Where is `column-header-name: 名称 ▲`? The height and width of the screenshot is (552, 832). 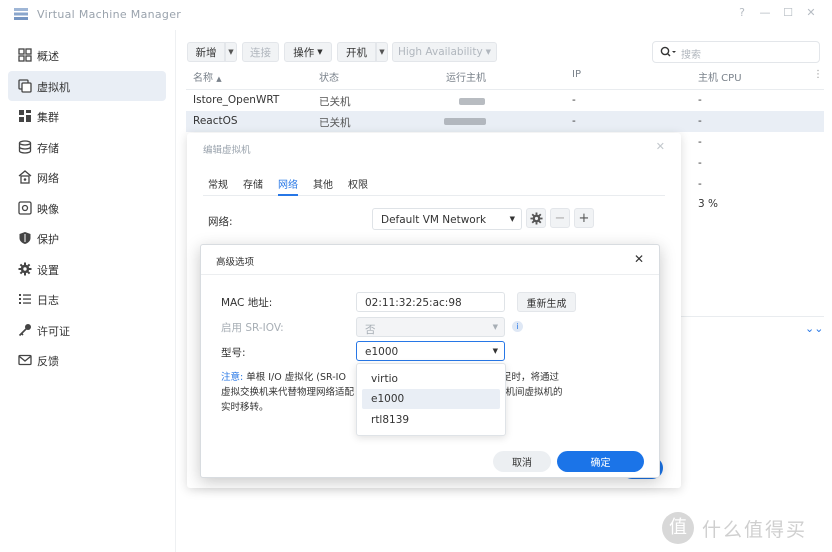
column-header-name: 名称 ▲ is located at coordinates (207, 79).